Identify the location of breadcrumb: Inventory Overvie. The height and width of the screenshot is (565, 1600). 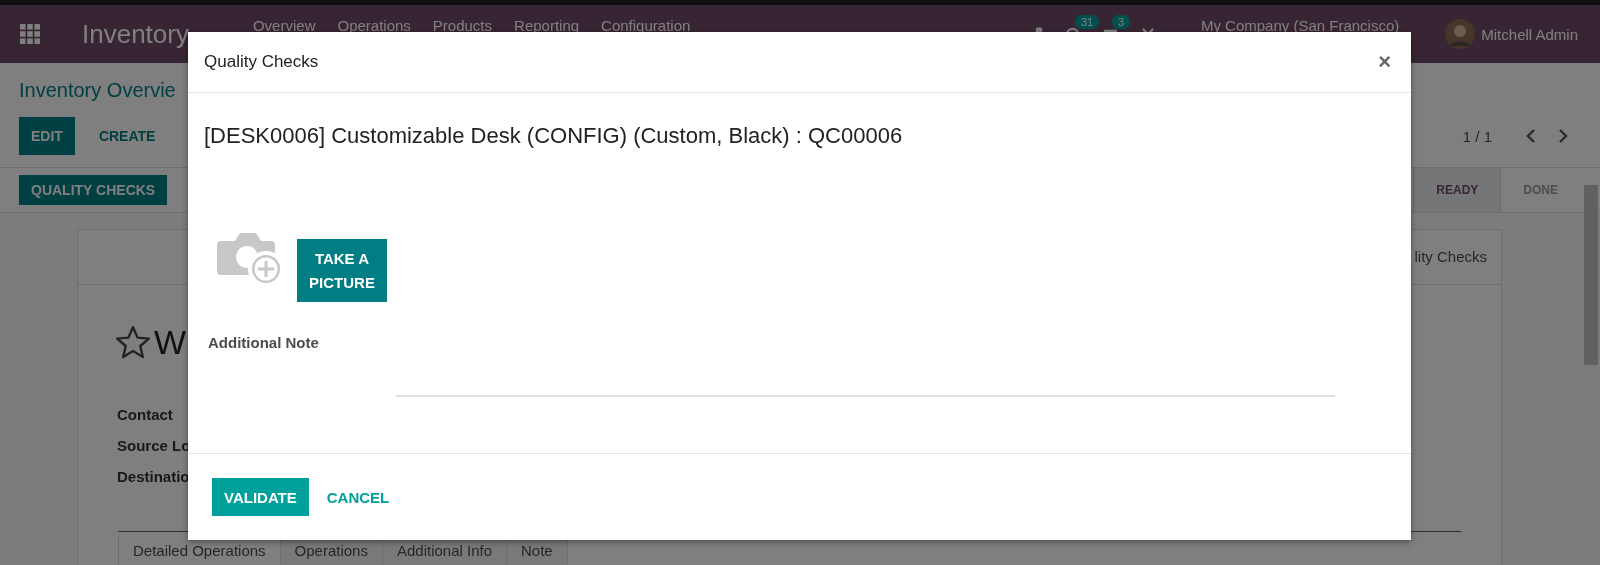
(97, 90).